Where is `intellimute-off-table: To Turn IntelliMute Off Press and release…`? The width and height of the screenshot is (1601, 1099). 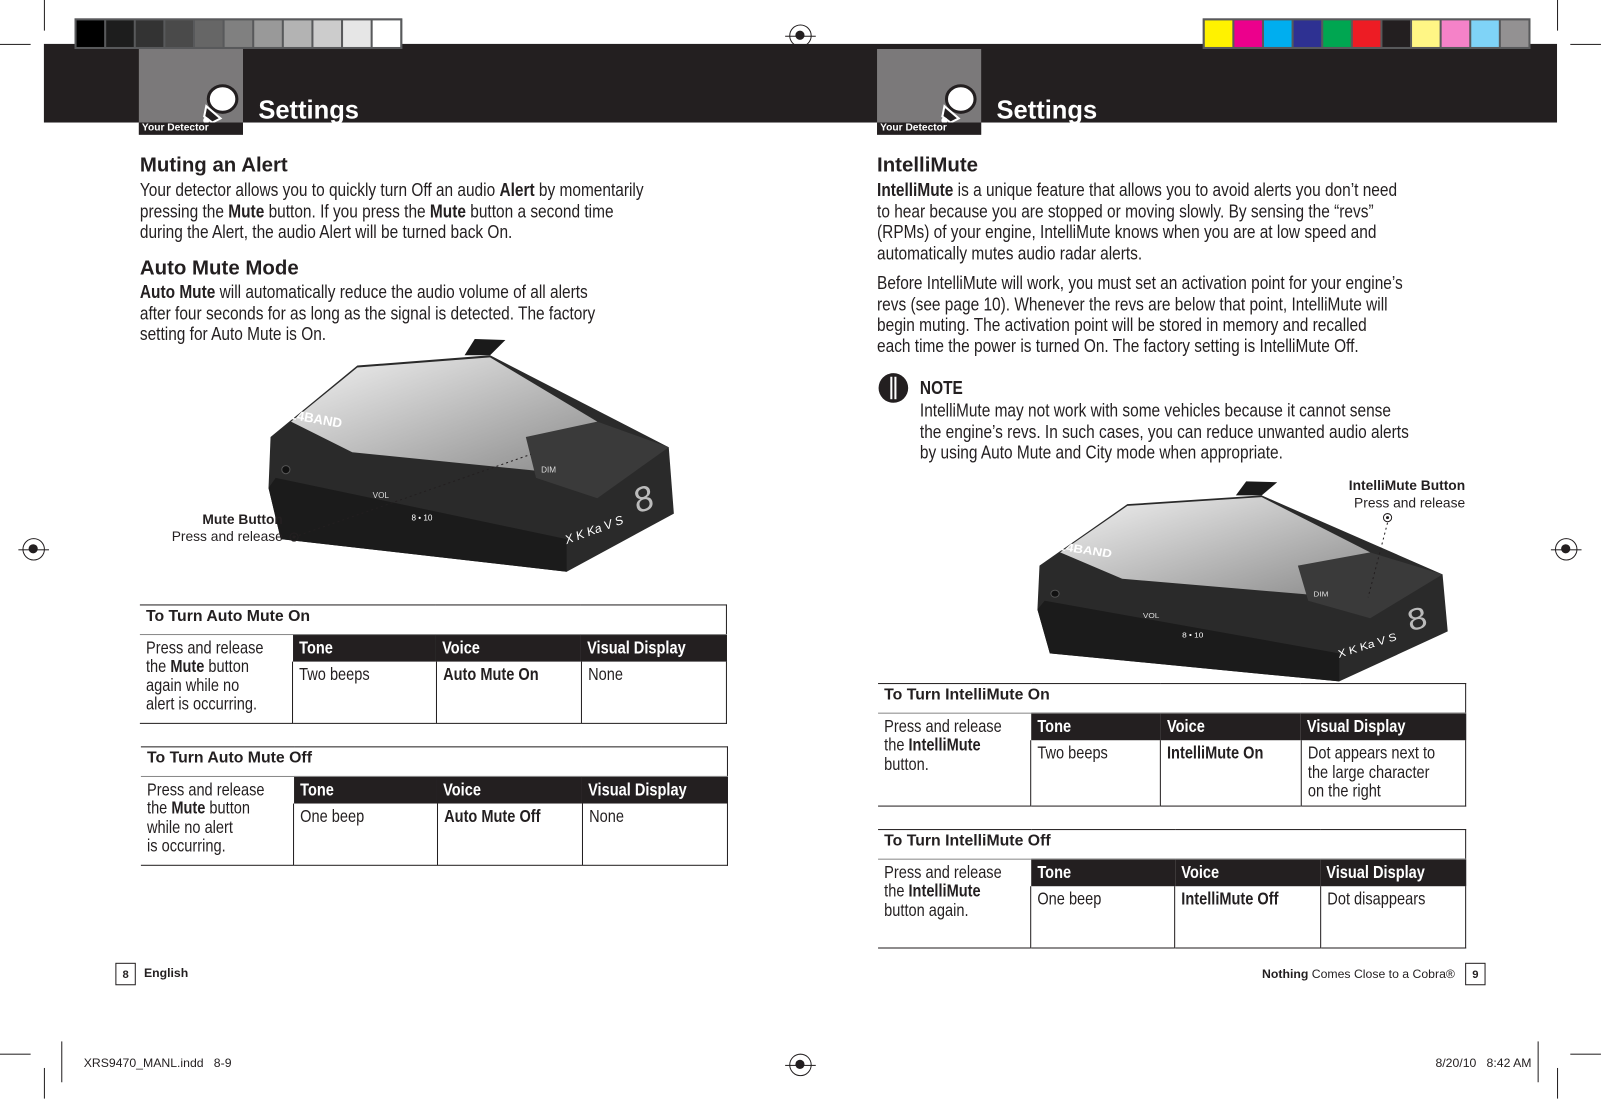
intellimute-off-table: To Turn IntelliMute Off Press and release… is located at coordinates (1172, 888).